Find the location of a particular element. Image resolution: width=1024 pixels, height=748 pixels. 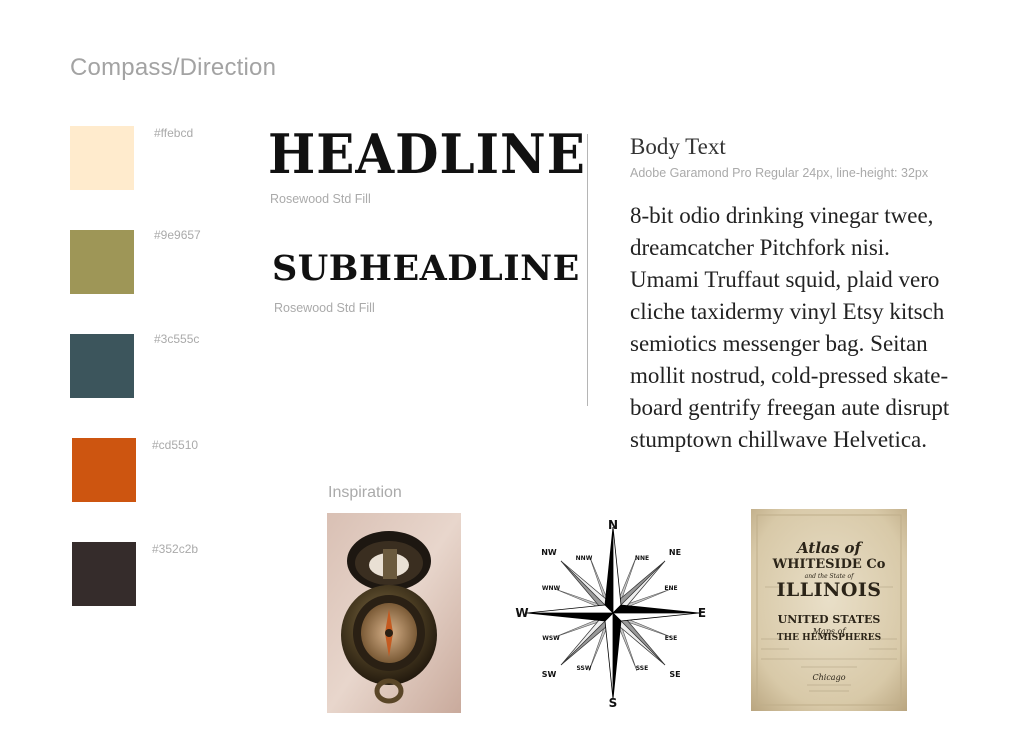

rose-label-n: N is located at coordinates (613, 525).